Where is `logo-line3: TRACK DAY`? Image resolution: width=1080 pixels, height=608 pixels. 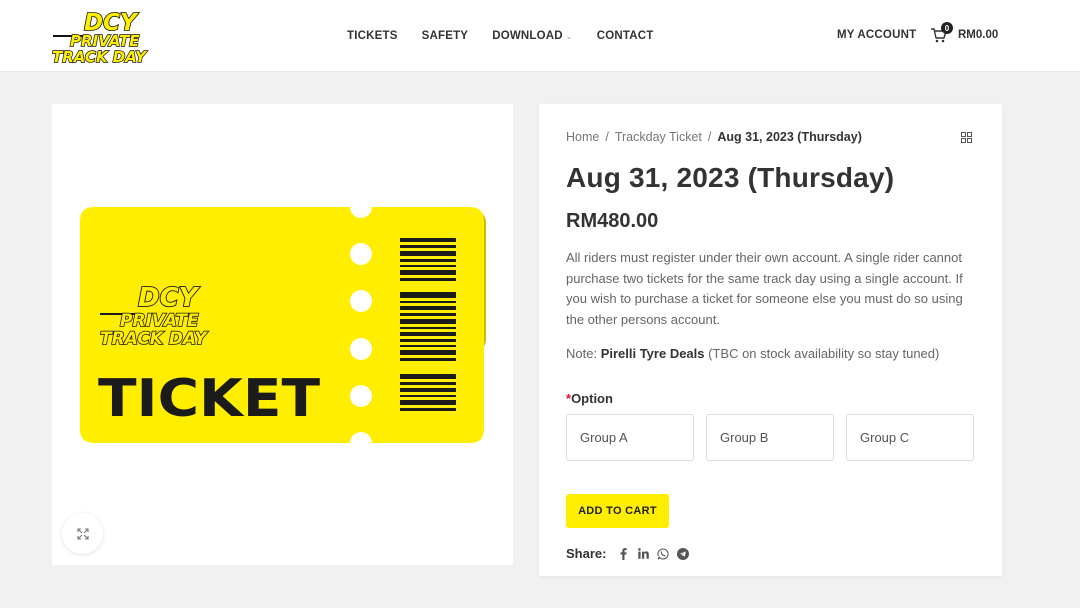
logo-line3: TRACK DAY is located at coordinates (100, 57).